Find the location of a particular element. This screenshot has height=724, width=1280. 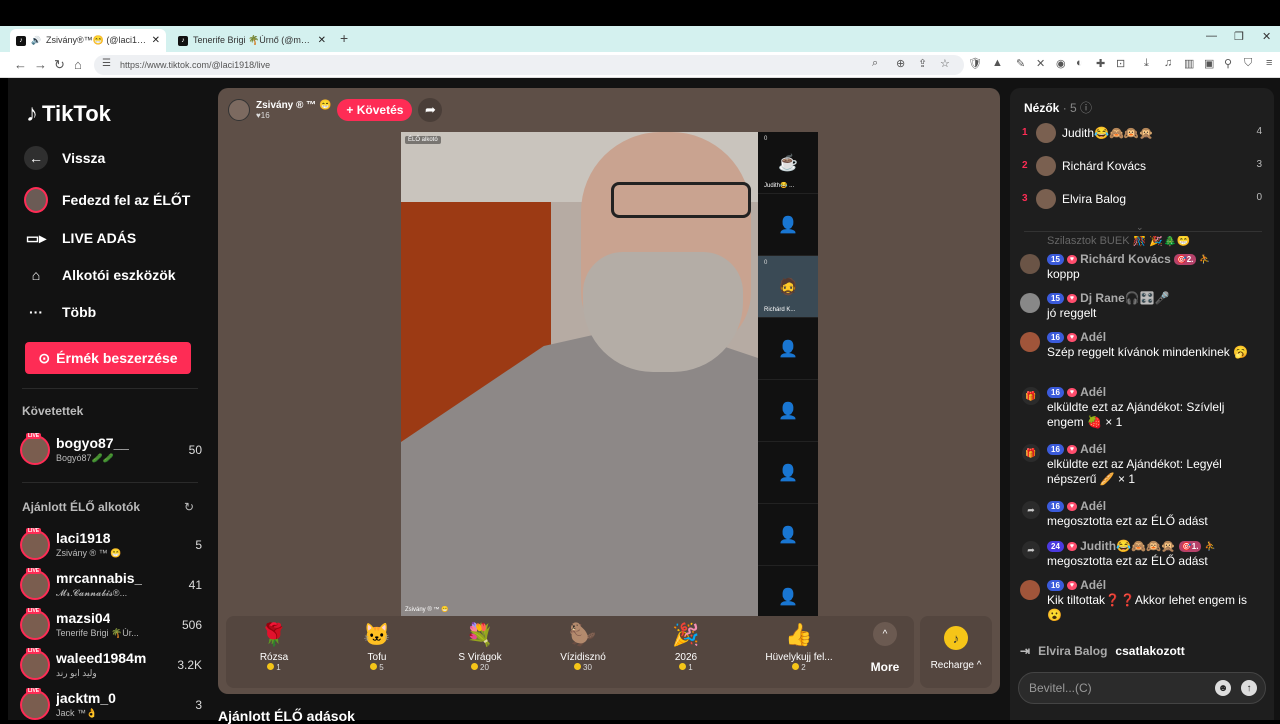

tiktok-logo: ♪ TikTok is located at coordinates (68, 114).